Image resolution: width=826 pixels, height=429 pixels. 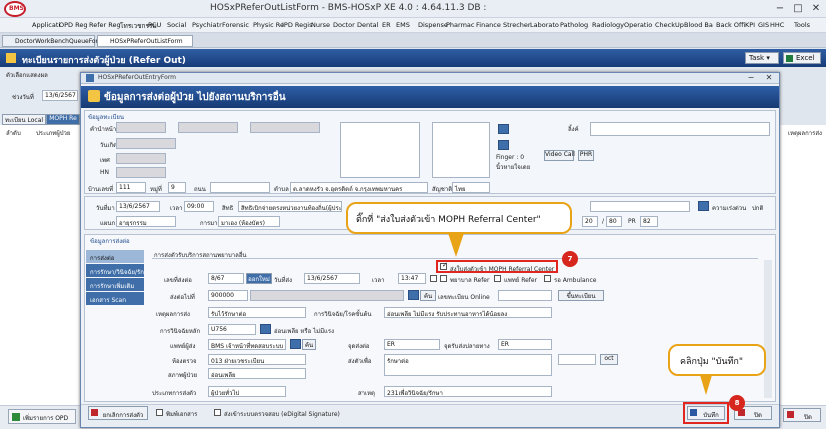 What do you see at coordinates (115, 298) in the screenshot?
I see `nav-scan-docs: เอกสาร Scan` at bounding box center [115, 298].